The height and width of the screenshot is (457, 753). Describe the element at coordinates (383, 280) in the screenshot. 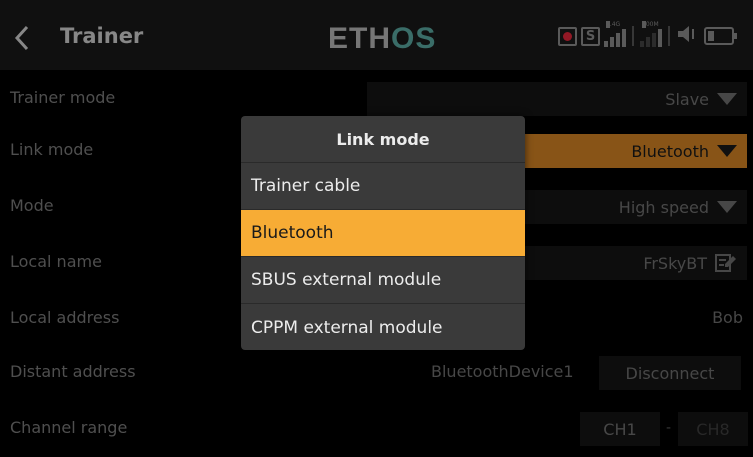

I see `popup-option-sbus-external-module: SBUS external module` at that location.